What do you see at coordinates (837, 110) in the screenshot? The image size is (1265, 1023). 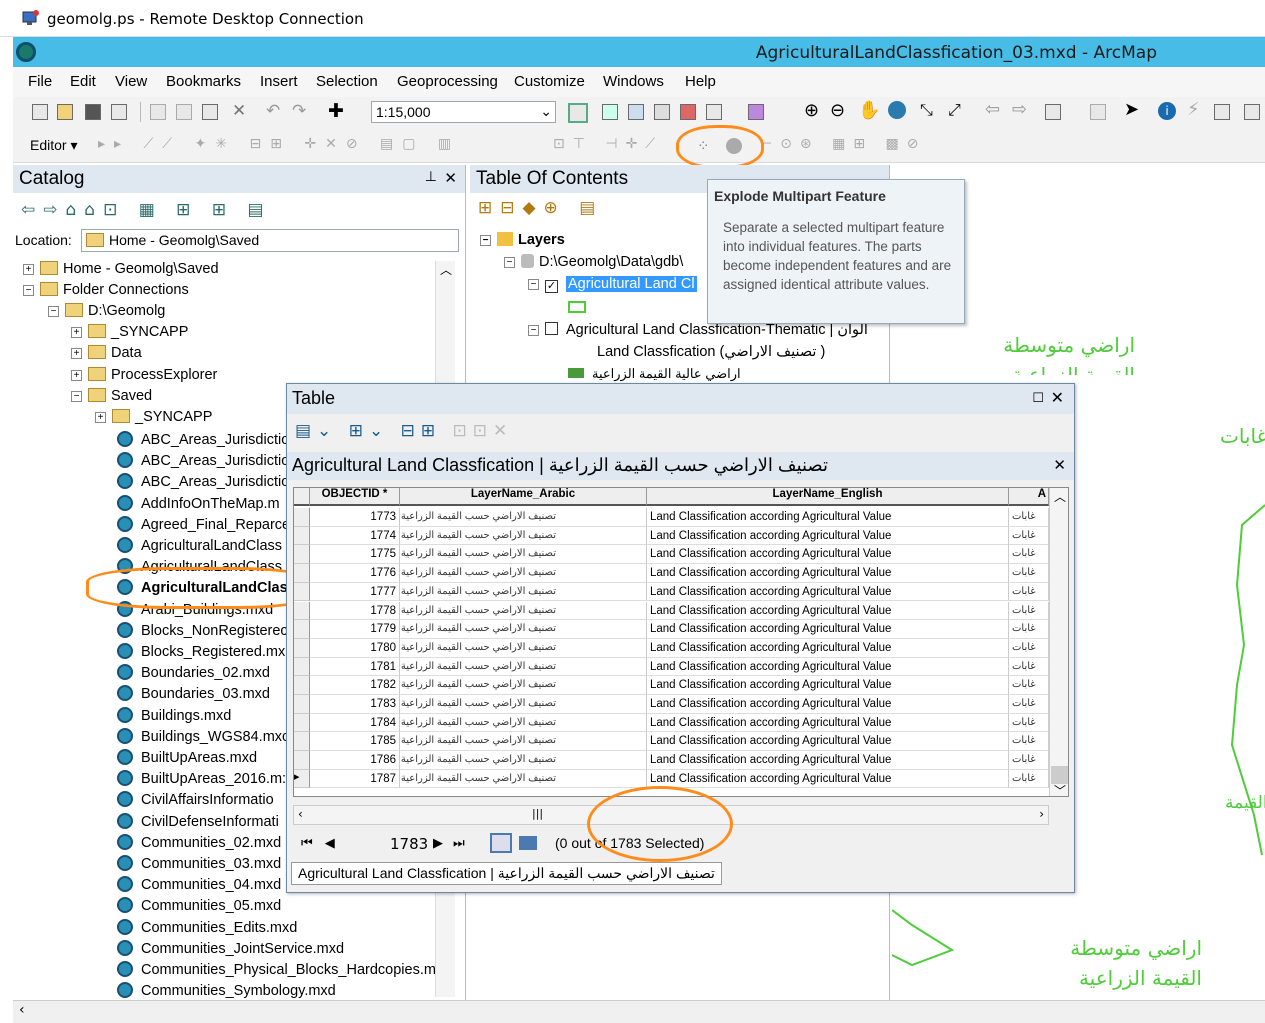 I see `zoom-out-icon: ⊖` at bounding box center [837, 110].